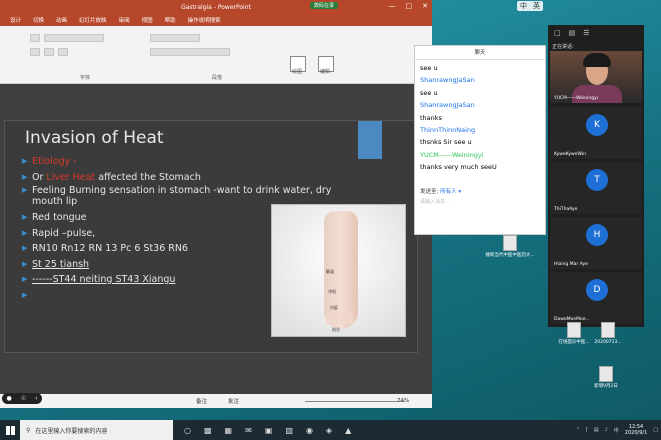  I want to click on acupoint-label: 陷谷, so click(336, 329).